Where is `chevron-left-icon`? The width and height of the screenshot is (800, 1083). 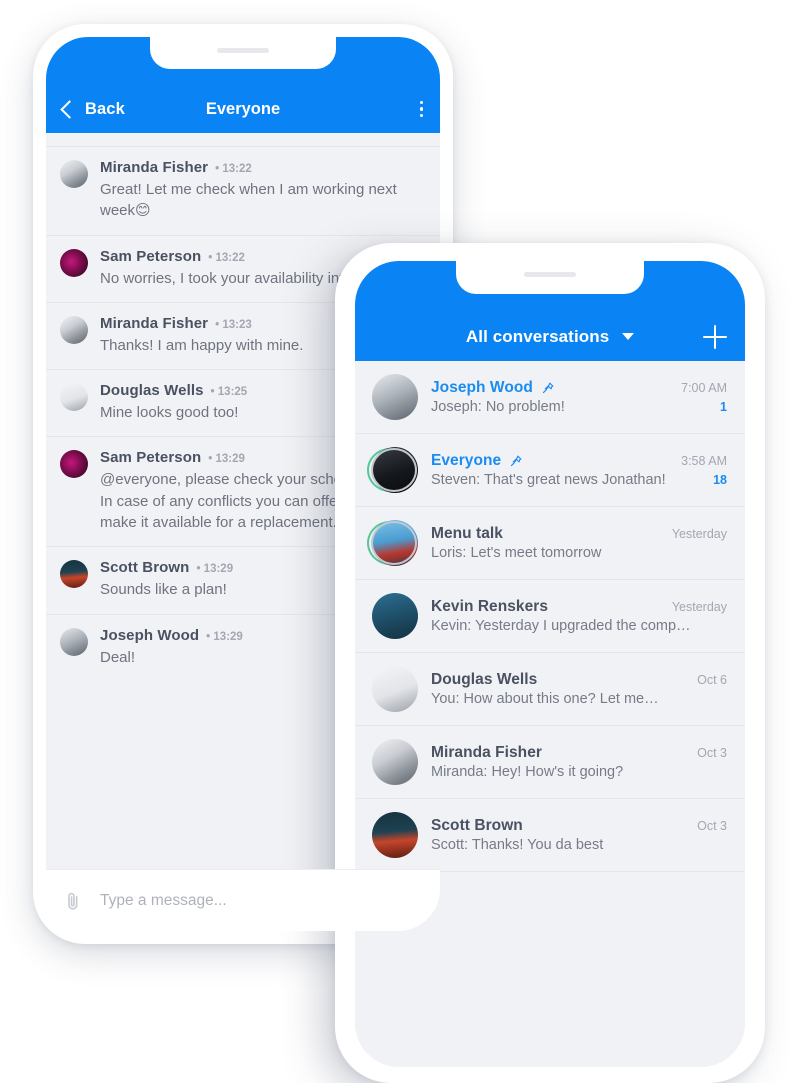
chevron-left-icon is located at coordinates (69, 109).